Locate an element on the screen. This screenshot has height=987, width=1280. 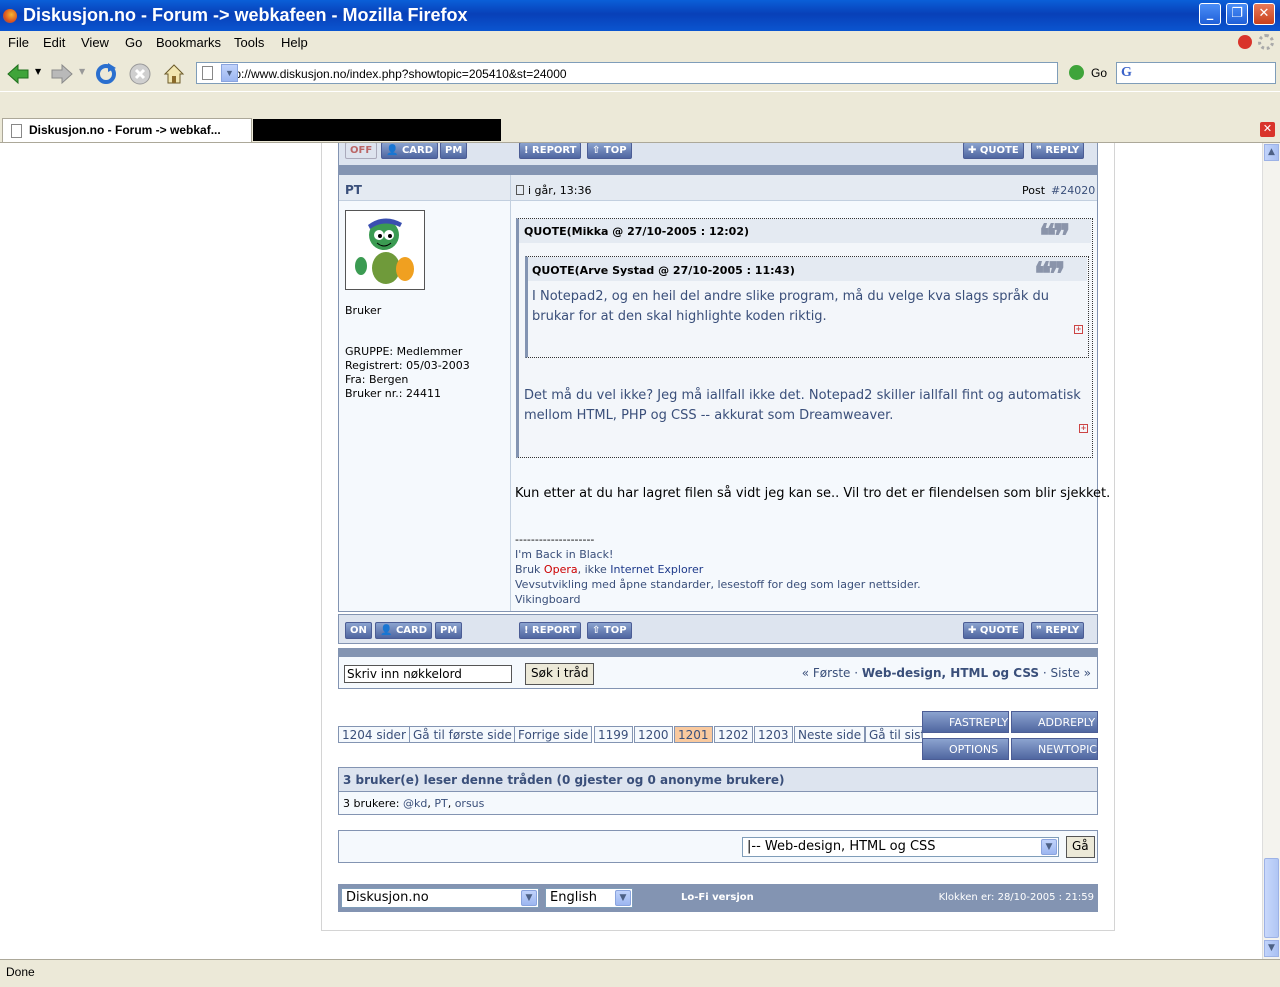
chevron-down-icon: ▼ is located at coordinates (529, 898).